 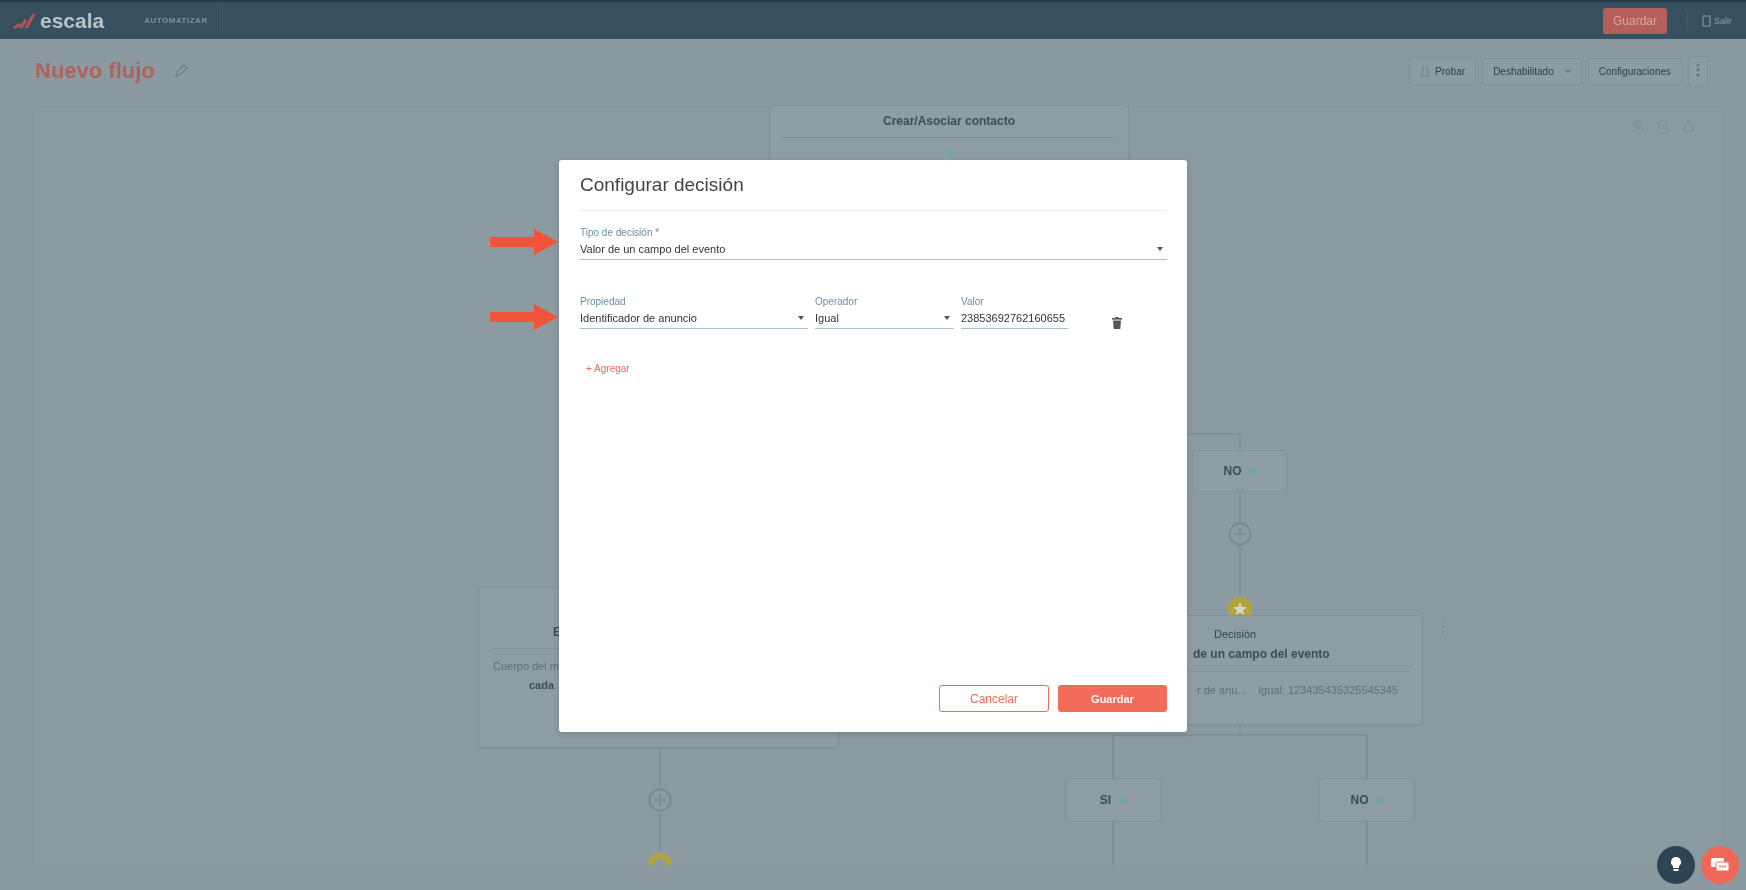 What do you see at coordinates (1013, 318) in the screenshot?
I see `field-value: 23853692762160655` at bounding box center [1013, 318].